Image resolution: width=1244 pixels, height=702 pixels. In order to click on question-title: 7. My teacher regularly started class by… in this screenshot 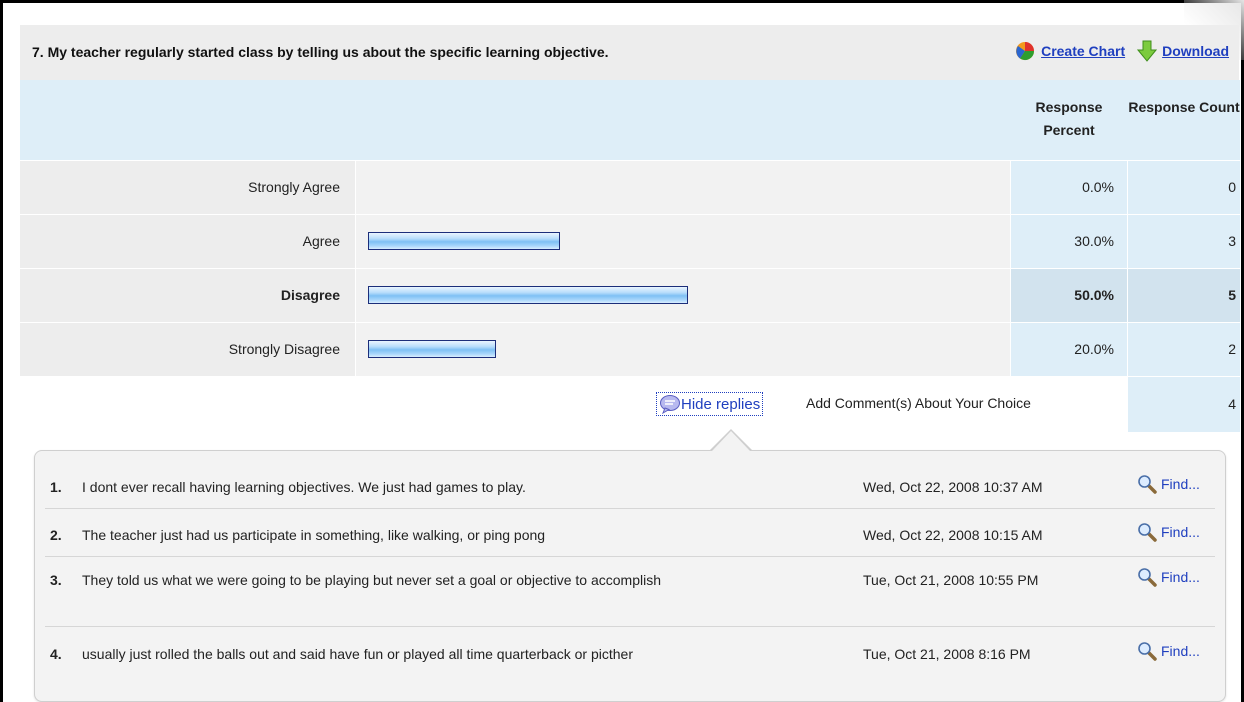, I will do `click(320, 52)`.